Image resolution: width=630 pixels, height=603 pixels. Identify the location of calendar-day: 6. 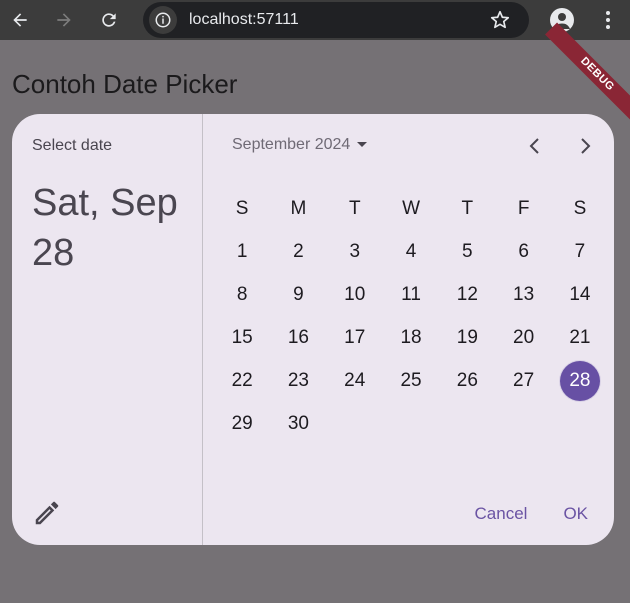
(523, 252).